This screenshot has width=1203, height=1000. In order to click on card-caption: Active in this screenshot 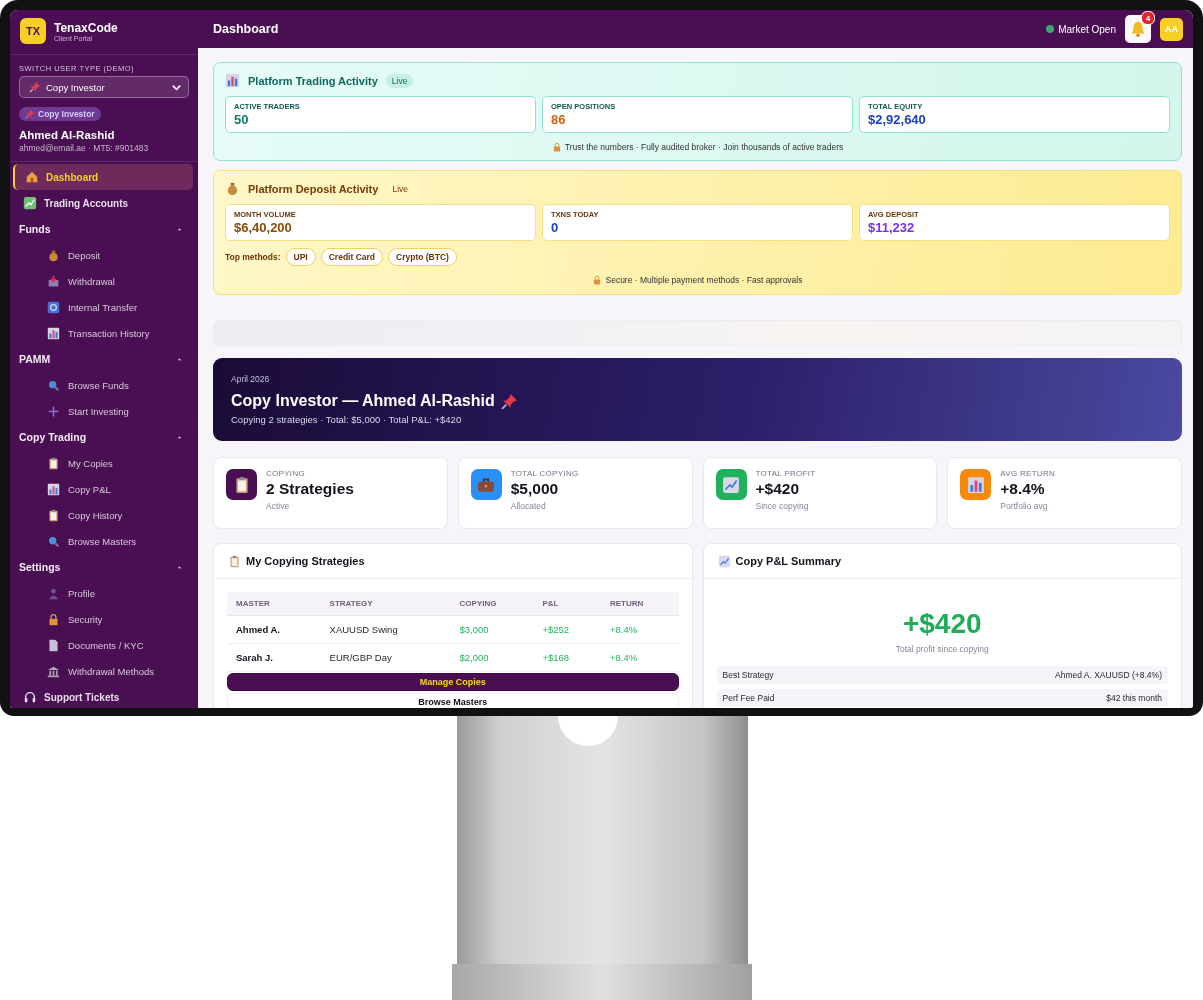, I will do `click(278, 506)`.